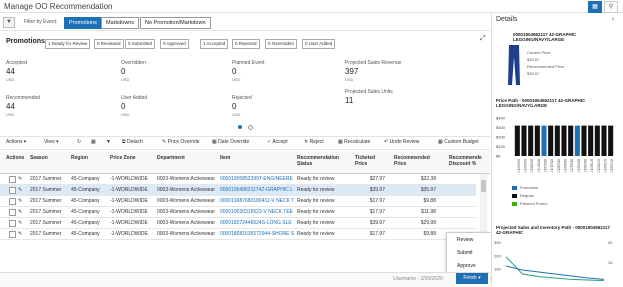  Describe the element at coordinates (93, 142) in the screenshot. I see `columns-icon: ▦` at that location.